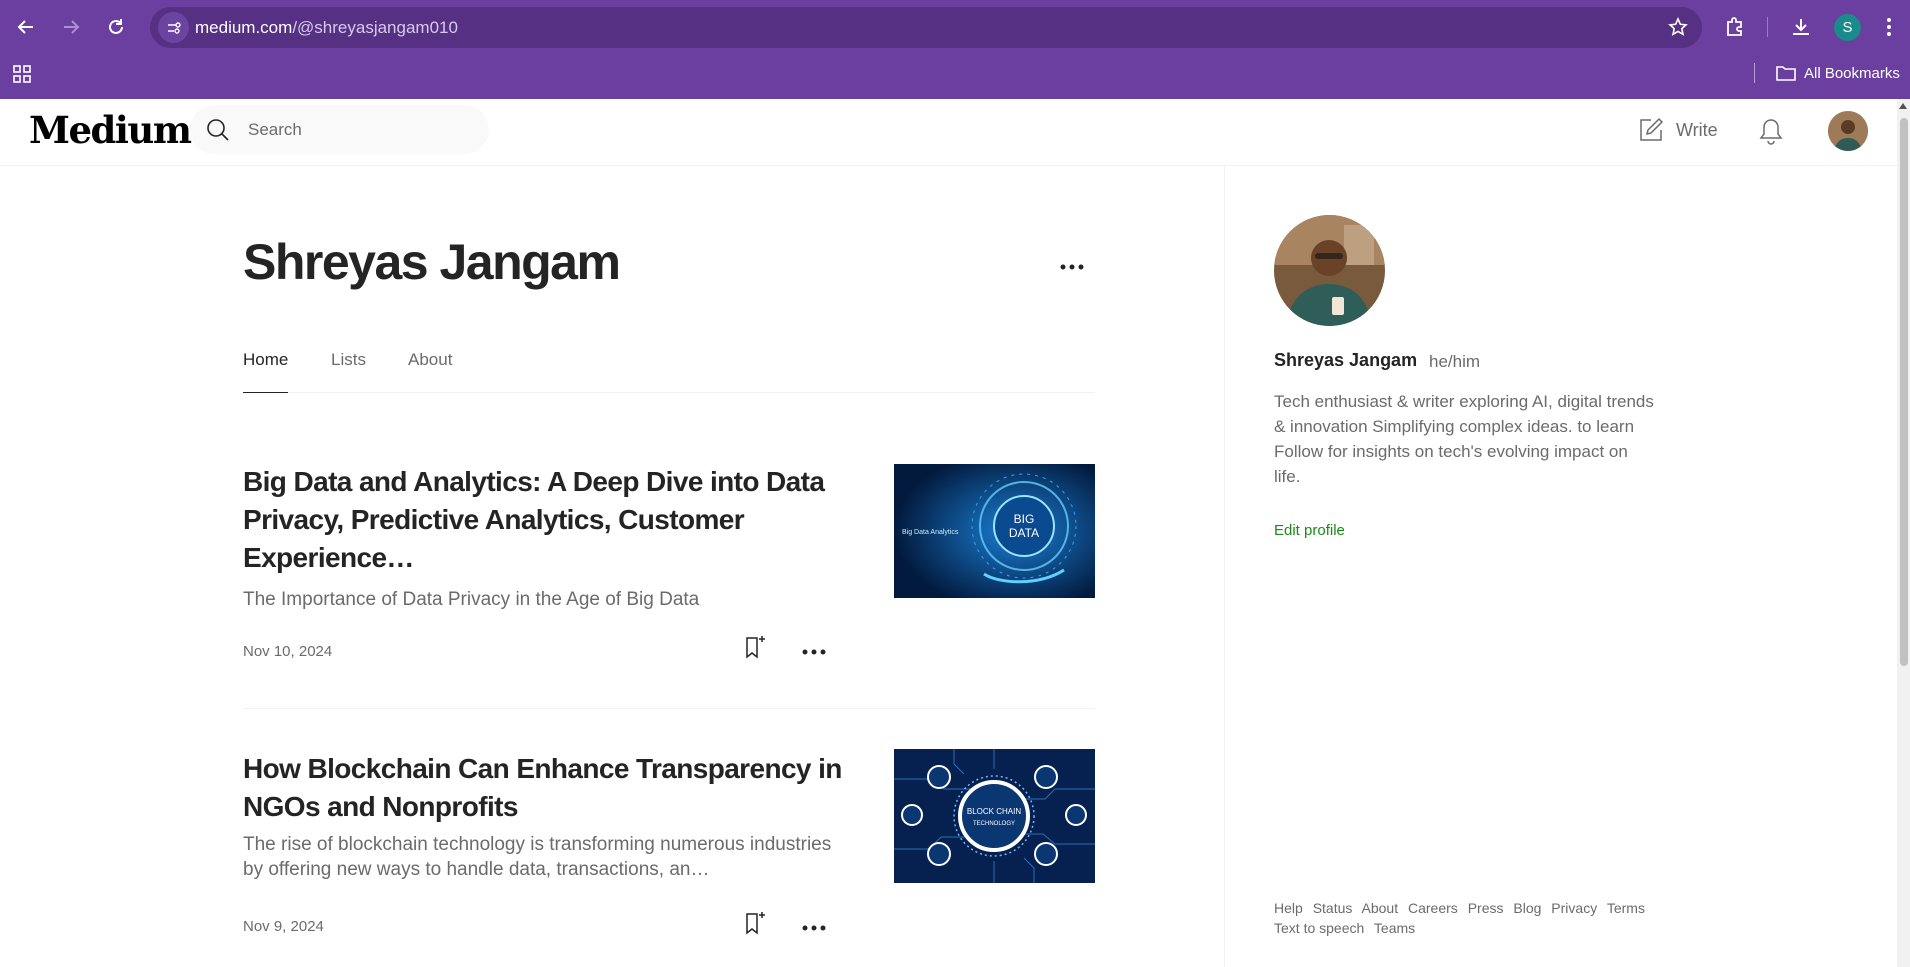 The height and width of the screenshot is (967, 1910). Describe the element at coordinates (1735, 27) in the screenshot. I see `extensions-icon` at that location.